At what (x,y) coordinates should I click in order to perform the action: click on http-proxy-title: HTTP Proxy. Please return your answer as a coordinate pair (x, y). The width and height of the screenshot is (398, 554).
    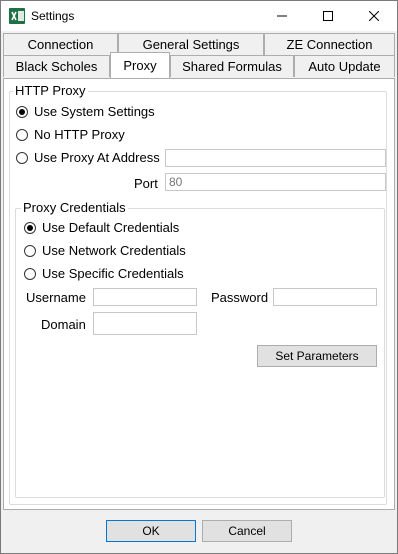
    Looking at the image, I should click on (50, 90).